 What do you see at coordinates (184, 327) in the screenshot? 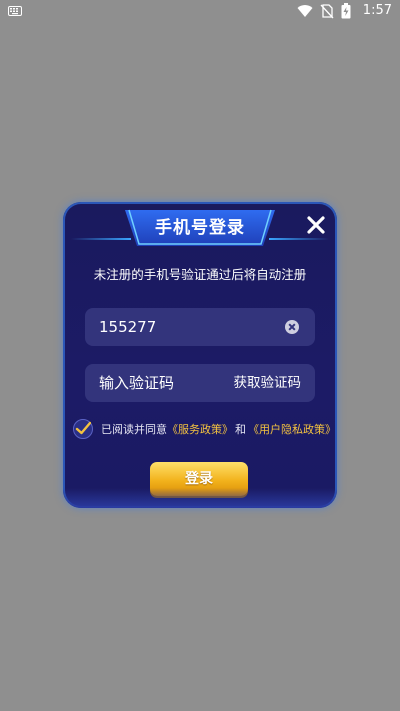
I see `phone-input` at bounding box center [184, 327].